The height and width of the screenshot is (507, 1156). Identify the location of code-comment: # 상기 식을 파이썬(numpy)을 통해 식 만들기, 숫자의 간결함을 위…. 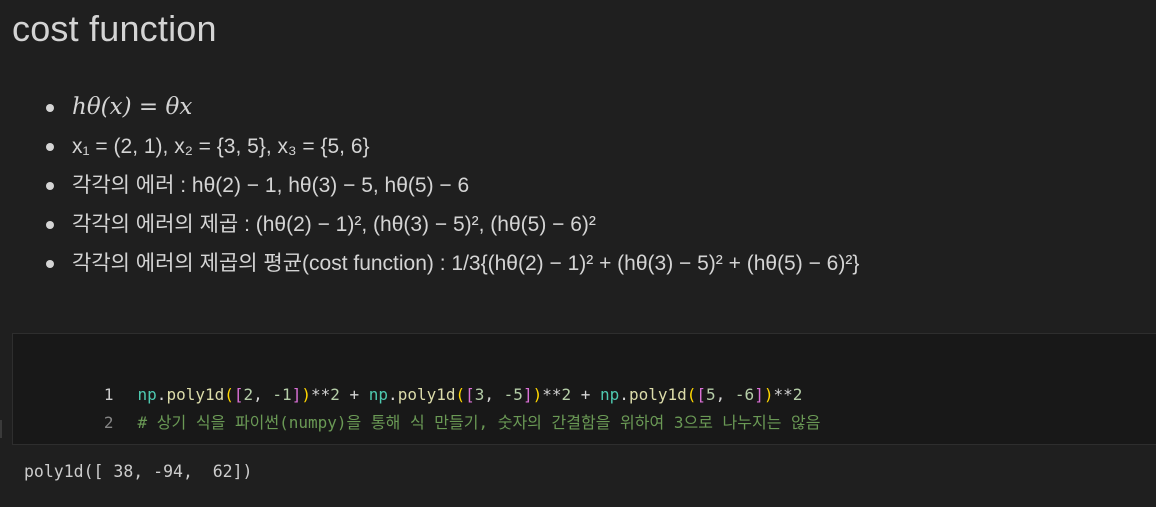
(467, 423).